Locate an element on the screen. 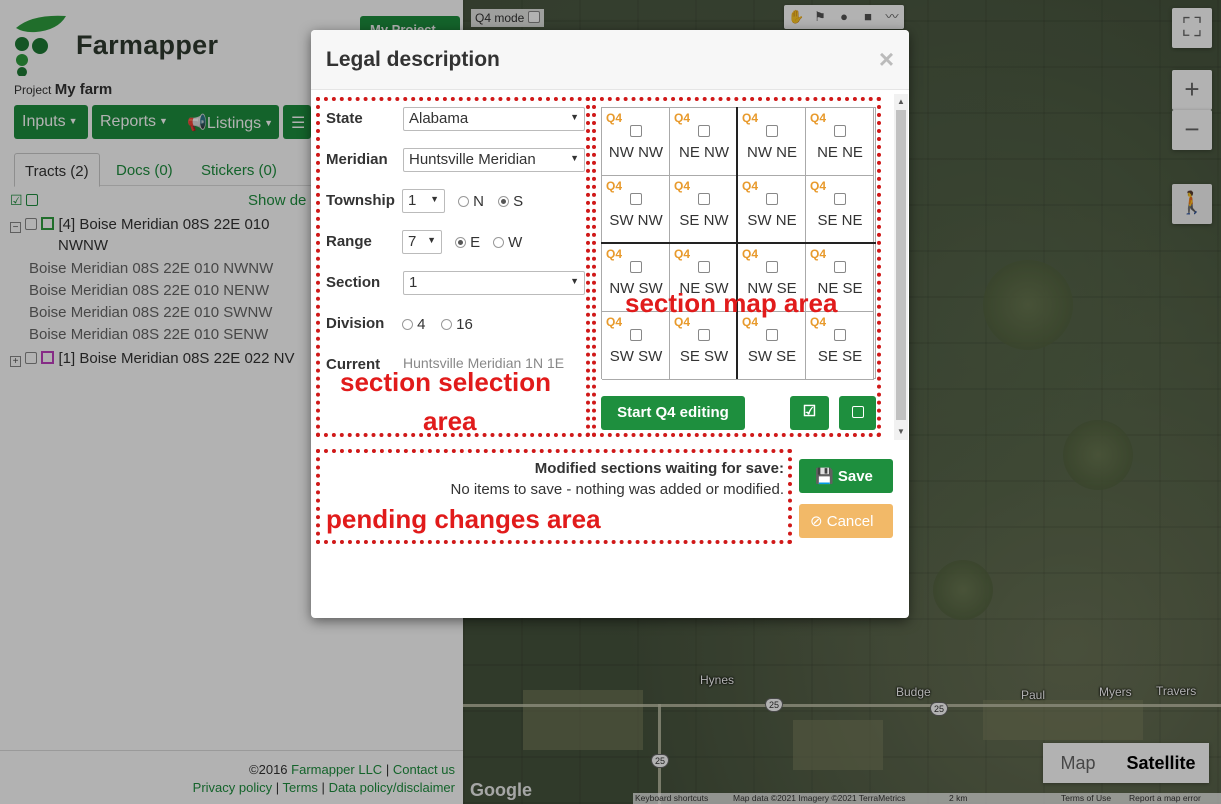 This screenshot has height=804, width=1221. annotation-selection-label-2: area is located at coordinates (450, 421).